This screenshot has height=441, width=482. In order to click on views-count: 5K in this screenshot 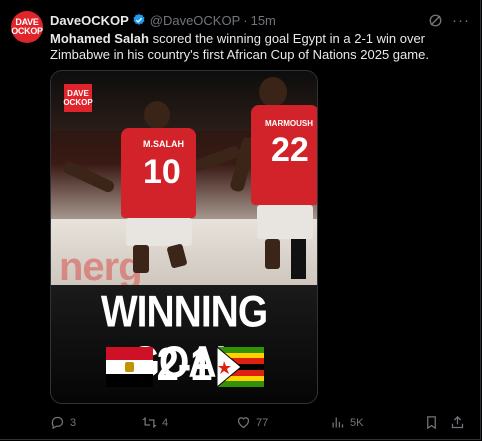, I will do `click(357, 422)`.